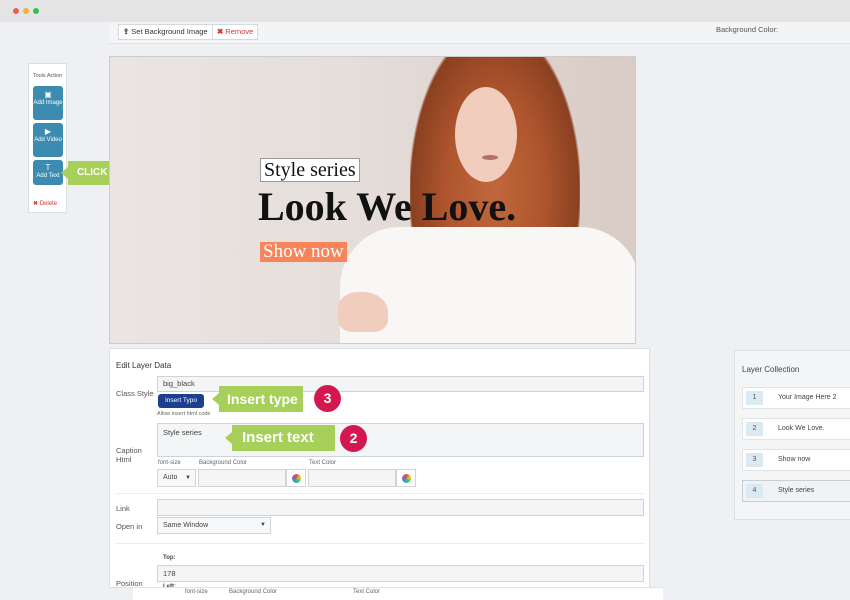  What do you see at coordinates (486, 134) in the screenshot?
I see `model-photo-face` at bounding box center [486, 134].